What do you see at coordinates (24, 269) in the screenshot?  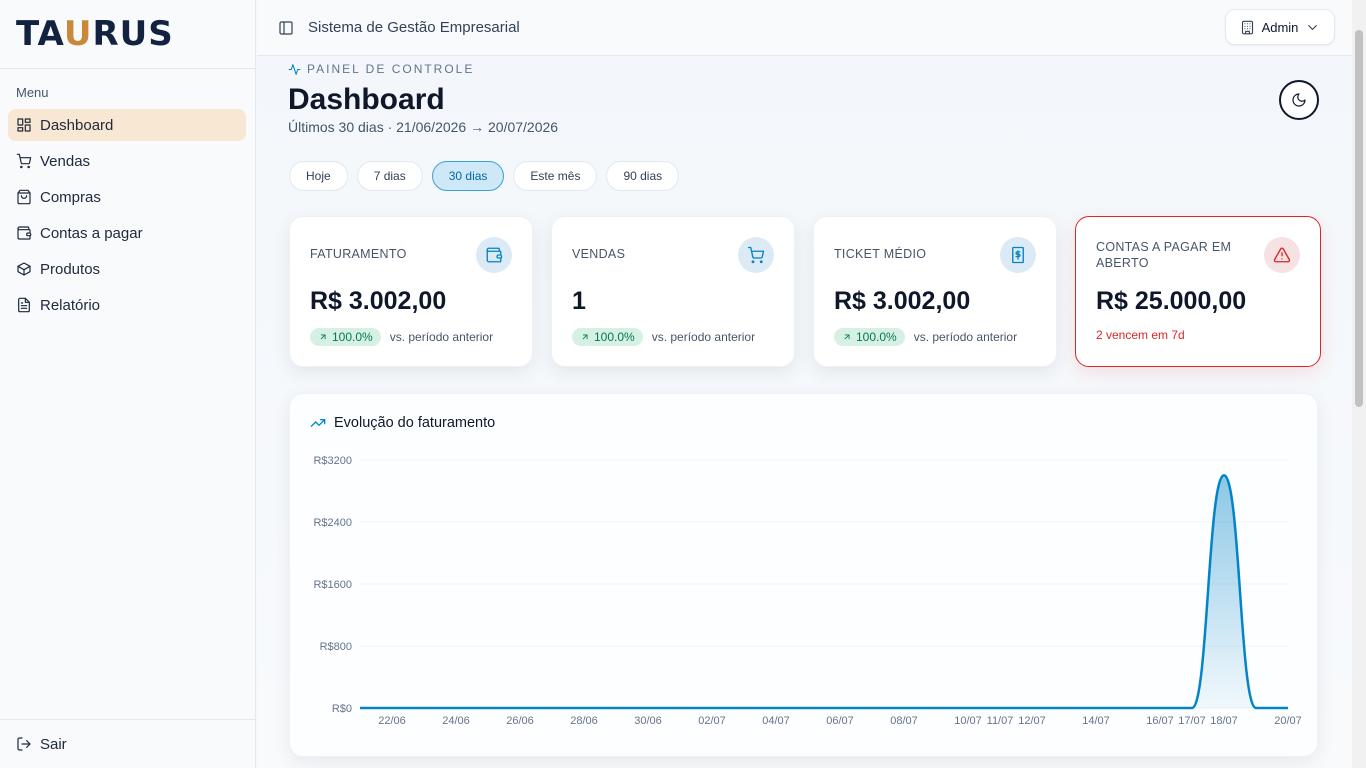 I see `package-icon` at bounding box center [24, 269].